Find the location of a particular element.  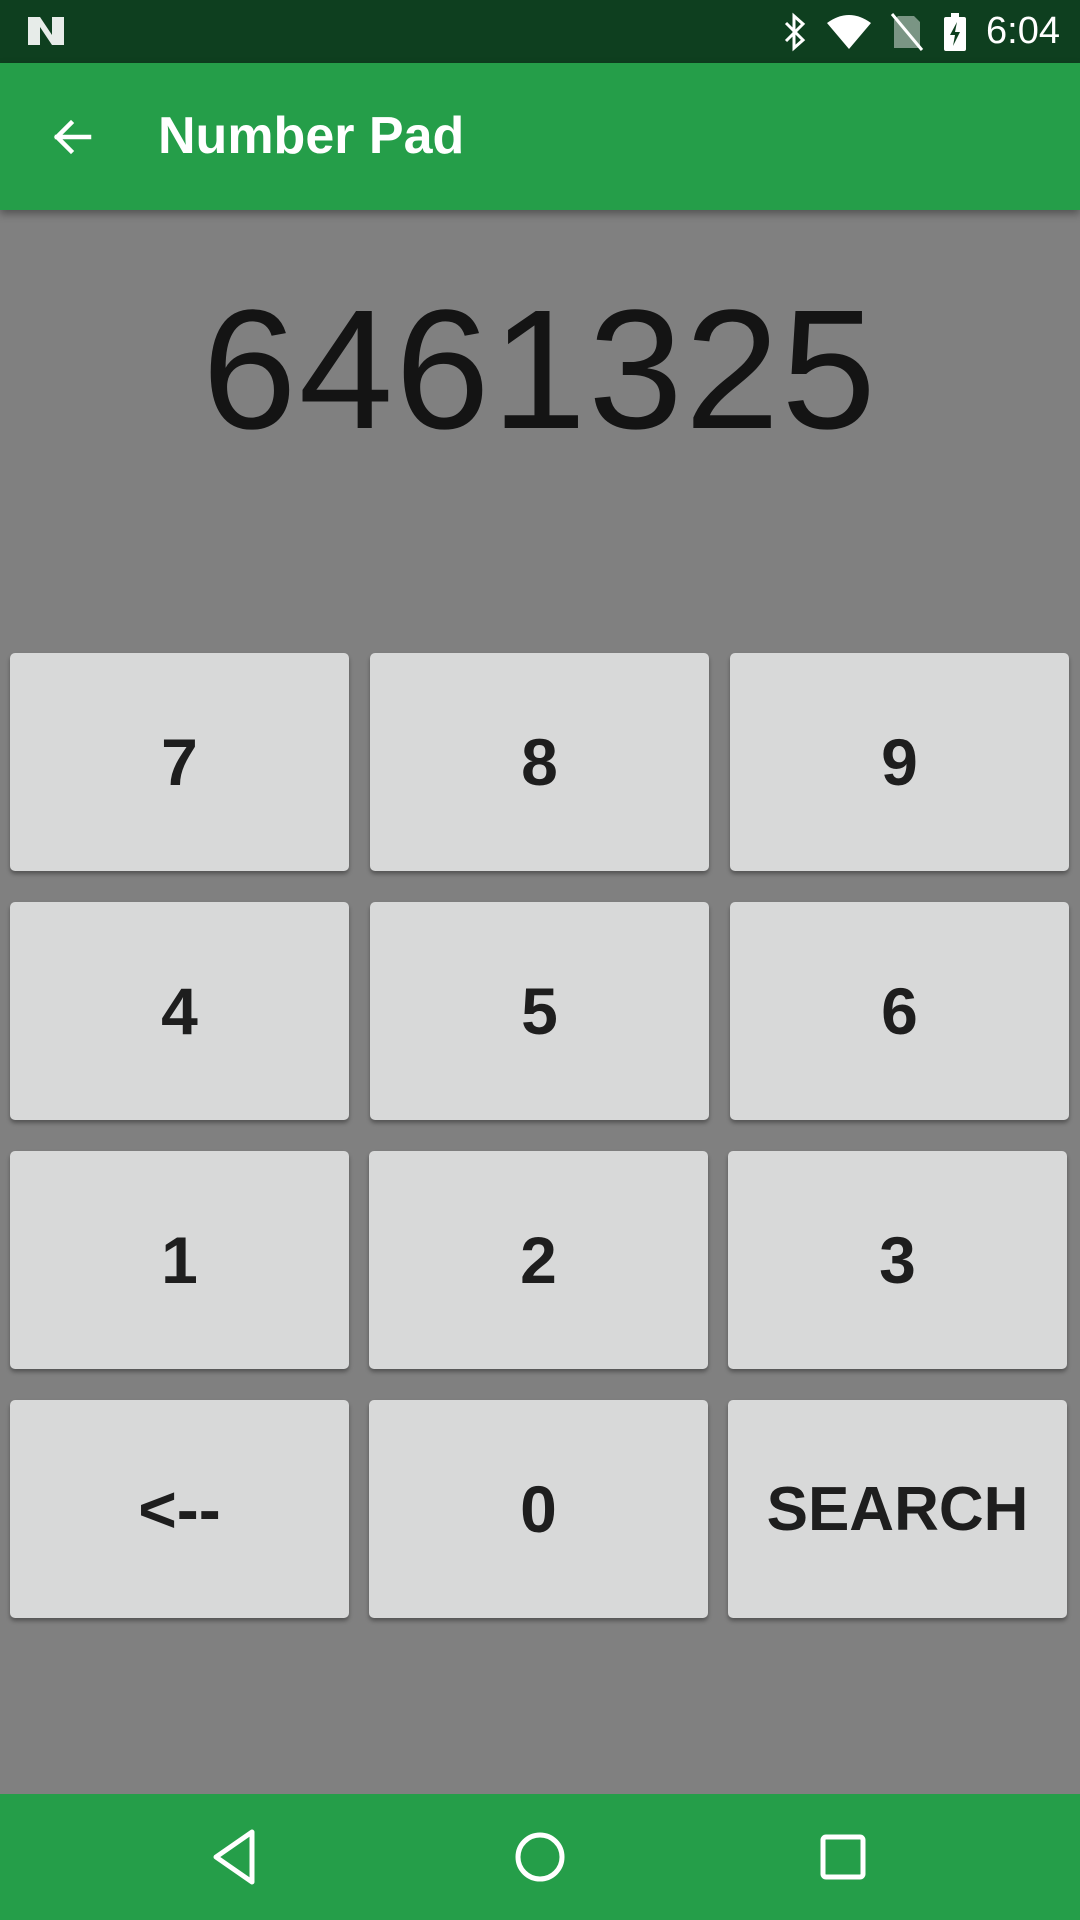

search-key: SEARCH is located at coordinates (897, 1509).